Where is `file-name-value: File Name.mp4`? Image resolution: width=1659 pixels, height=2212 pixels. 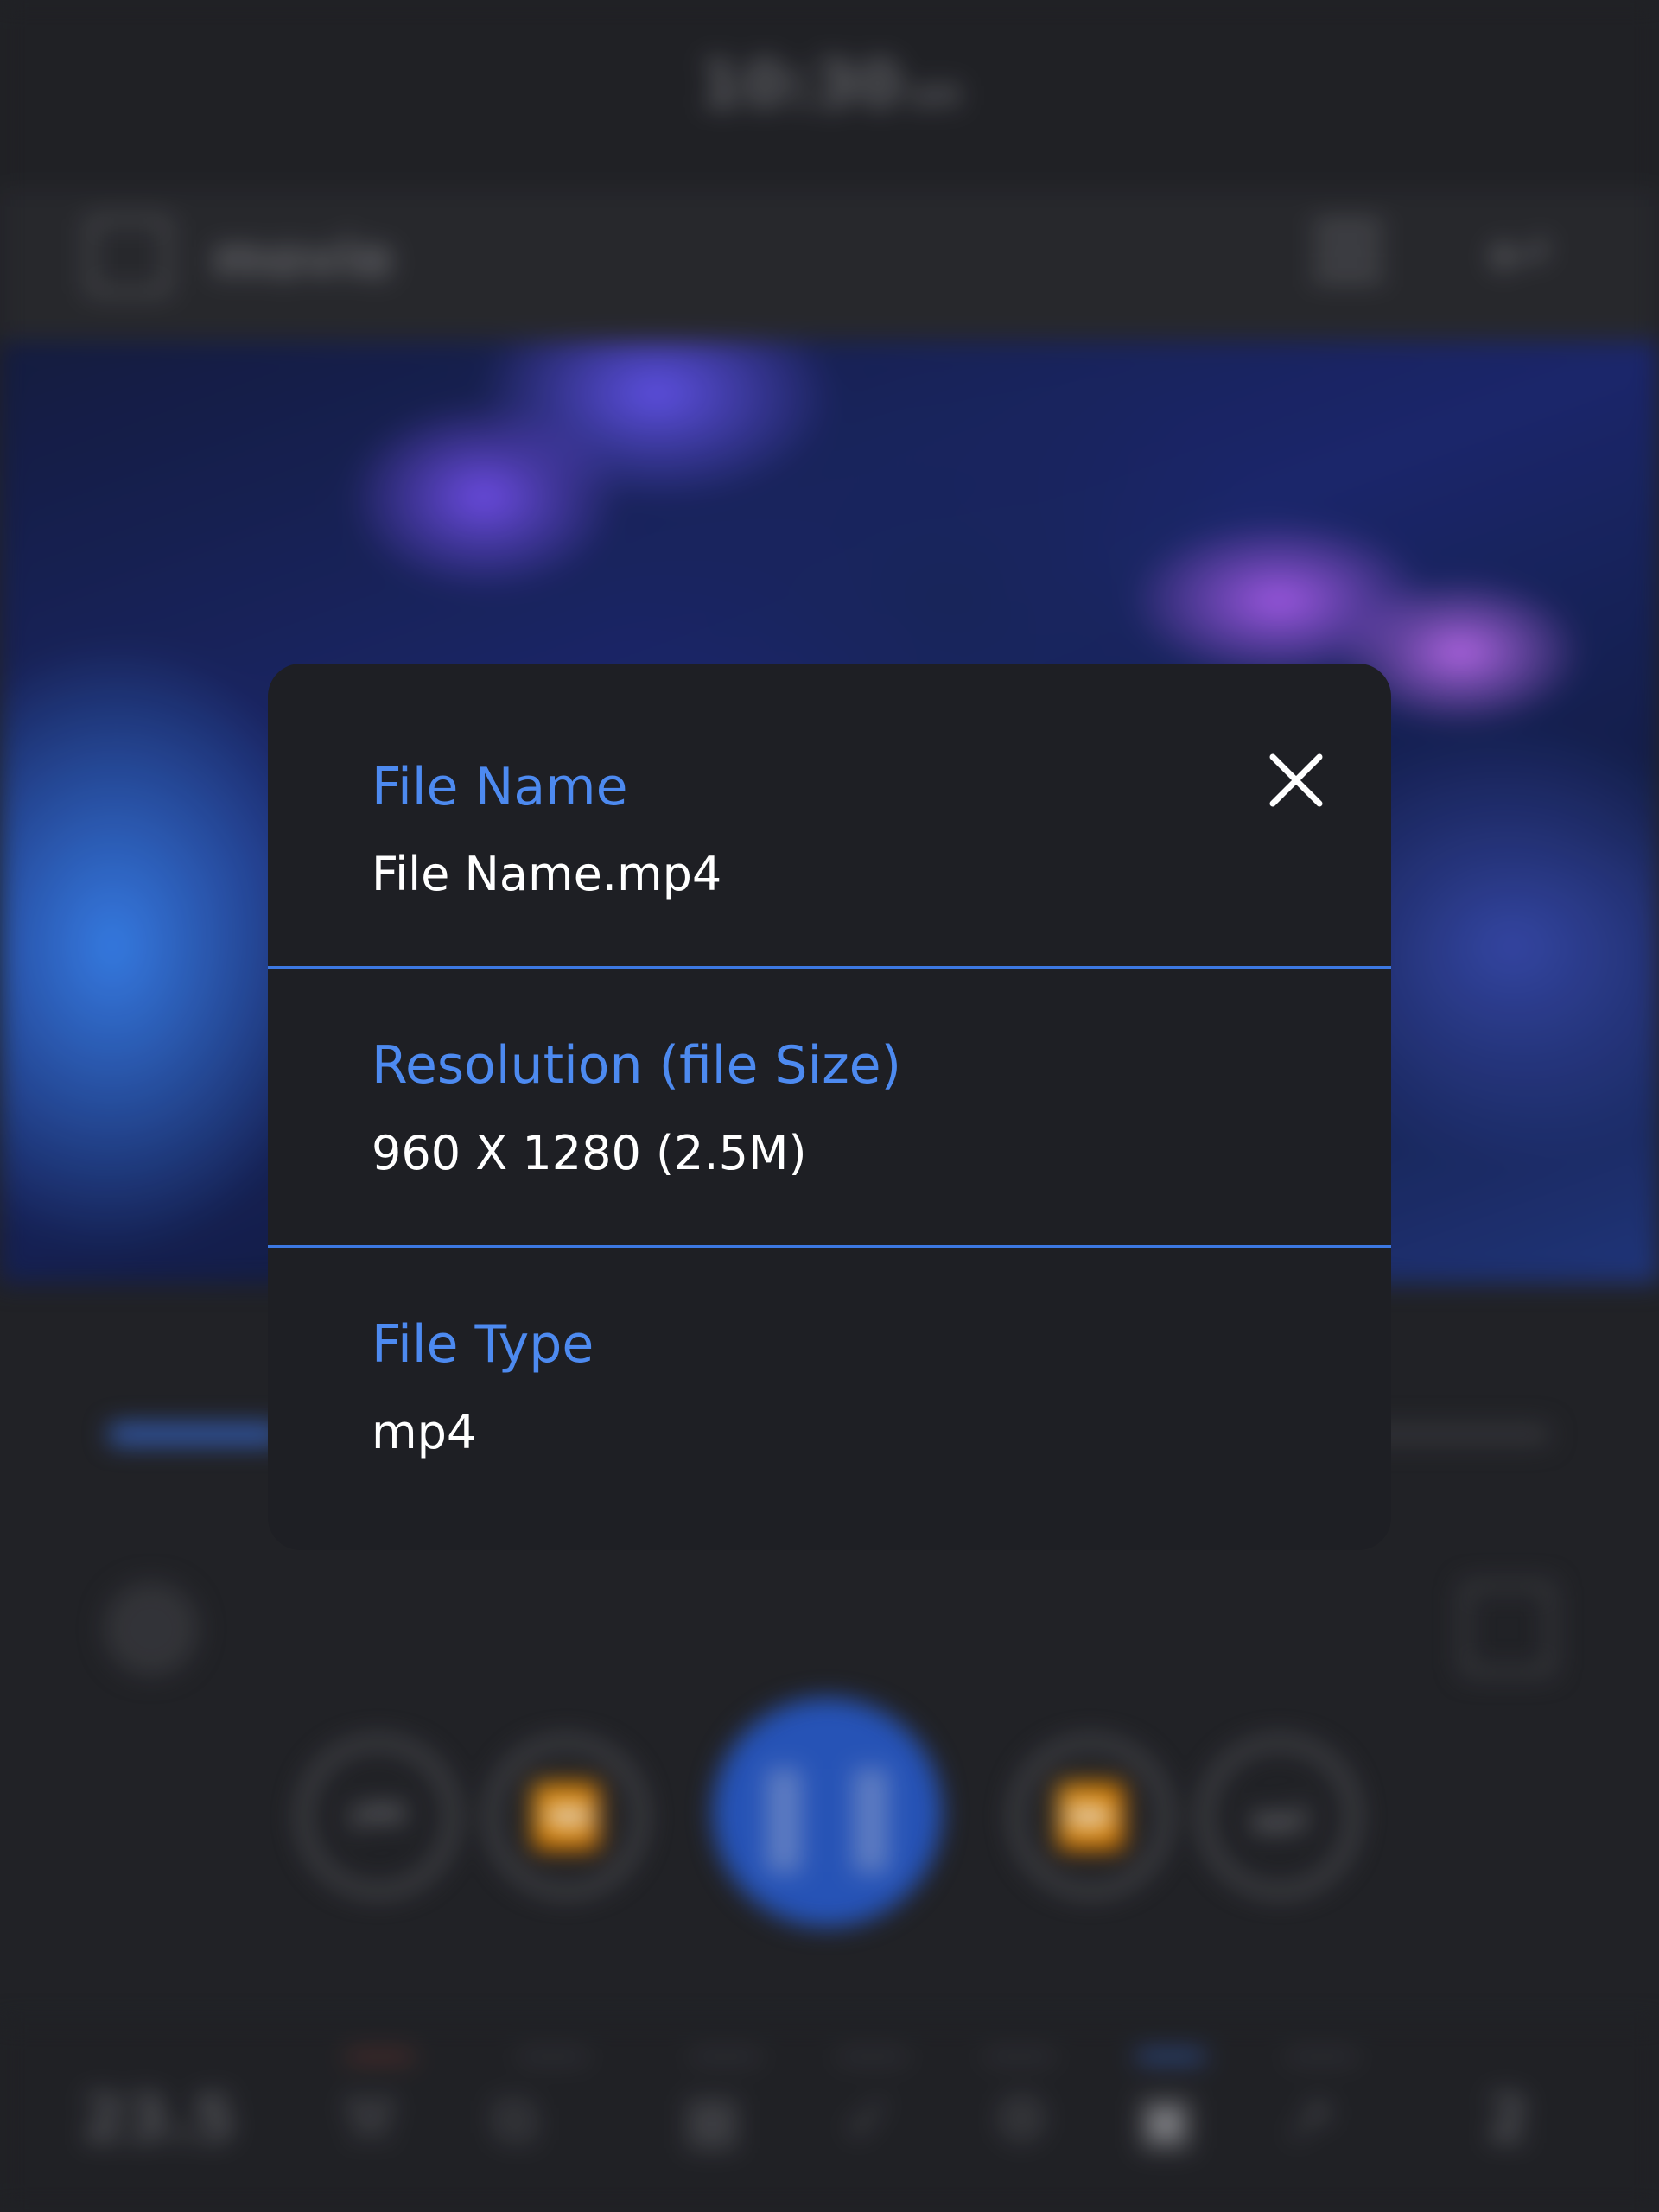
file-name-value: File Name.mp4 is located at coordinates (547, 874).